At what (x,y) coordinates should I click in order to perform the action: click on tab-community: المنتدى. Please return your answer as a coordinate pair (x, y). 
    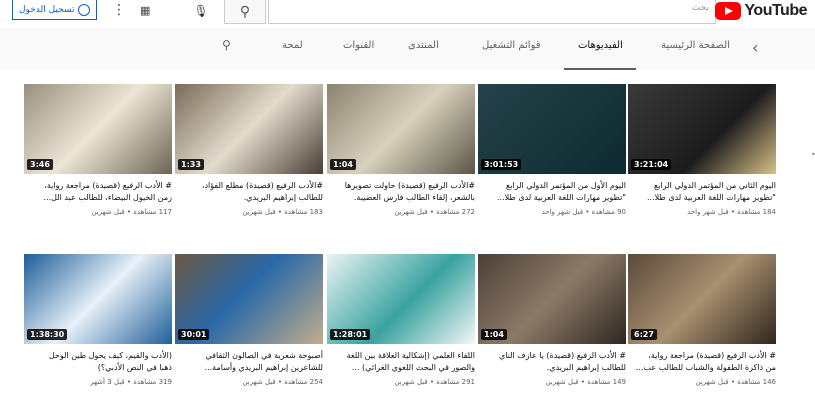
    Looking at the image, I should click on (423, 45).